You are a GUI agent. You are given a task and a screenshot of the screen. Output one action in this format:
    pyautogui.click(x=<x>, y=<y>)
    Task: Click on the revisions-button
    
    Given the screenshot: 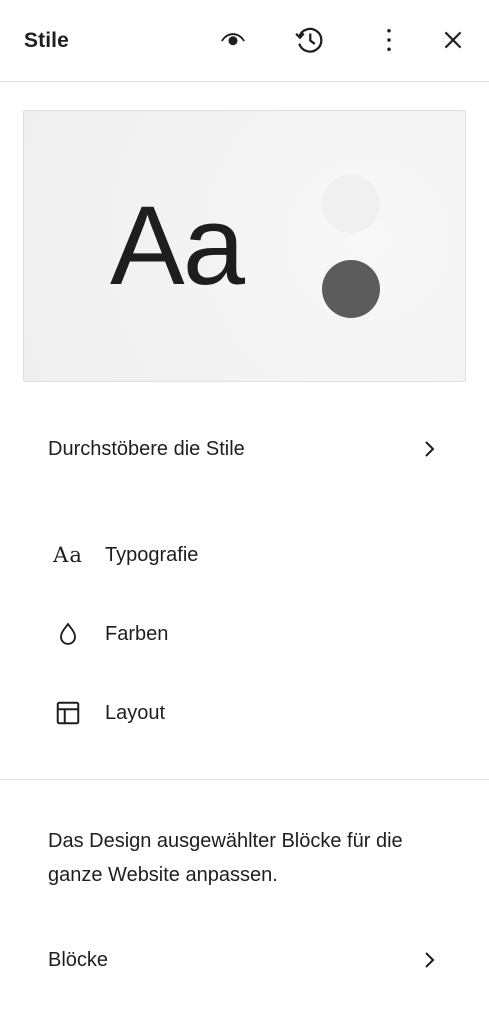 What is the action you would take?
    pyautogui.click(x=310, y=40)
    